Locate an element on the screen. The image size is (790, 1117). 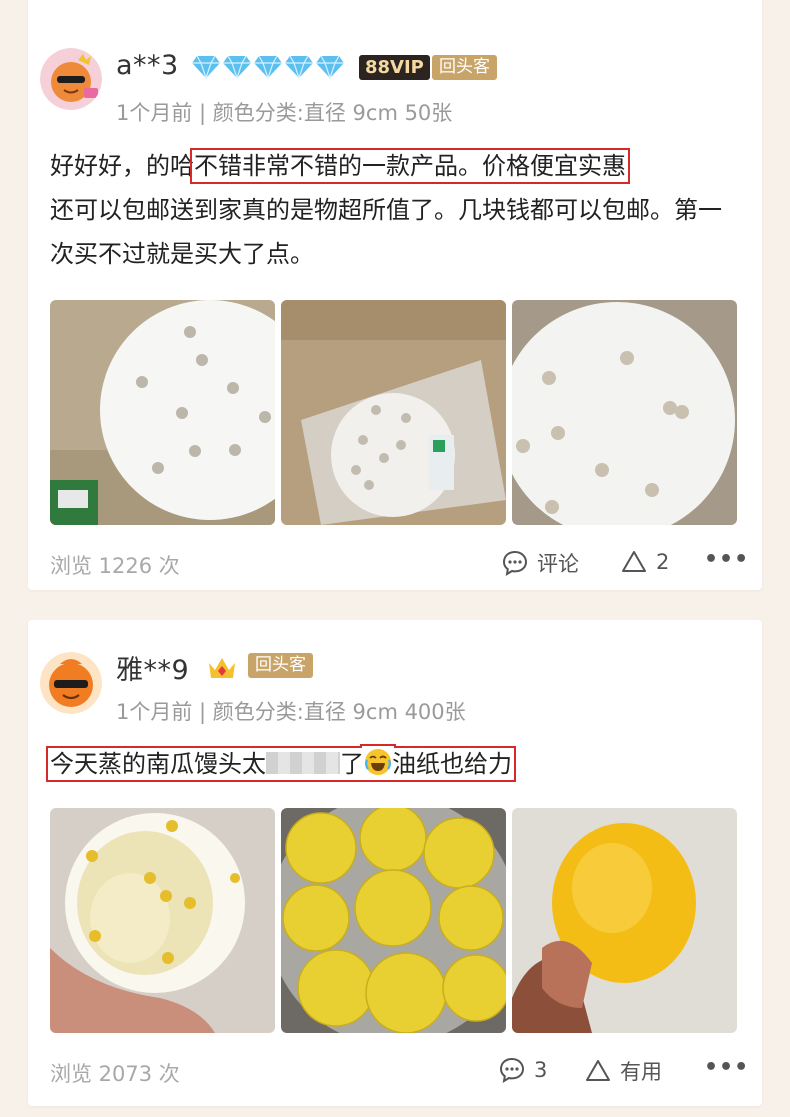
vip-diamonds is located at coordinates (268, 67).